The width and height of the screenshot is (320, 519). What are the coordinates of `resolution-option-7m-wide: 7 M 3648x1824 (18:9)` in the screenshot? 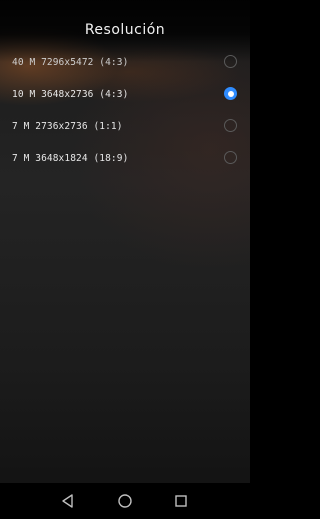 It's located at (125, 158).